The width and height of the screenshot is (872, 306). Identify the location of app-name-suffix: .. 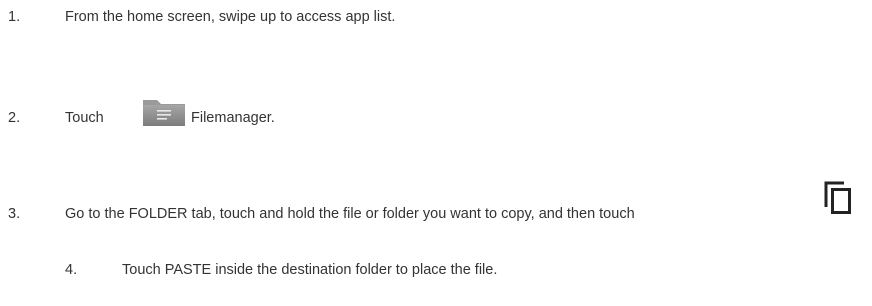
(272, 118).